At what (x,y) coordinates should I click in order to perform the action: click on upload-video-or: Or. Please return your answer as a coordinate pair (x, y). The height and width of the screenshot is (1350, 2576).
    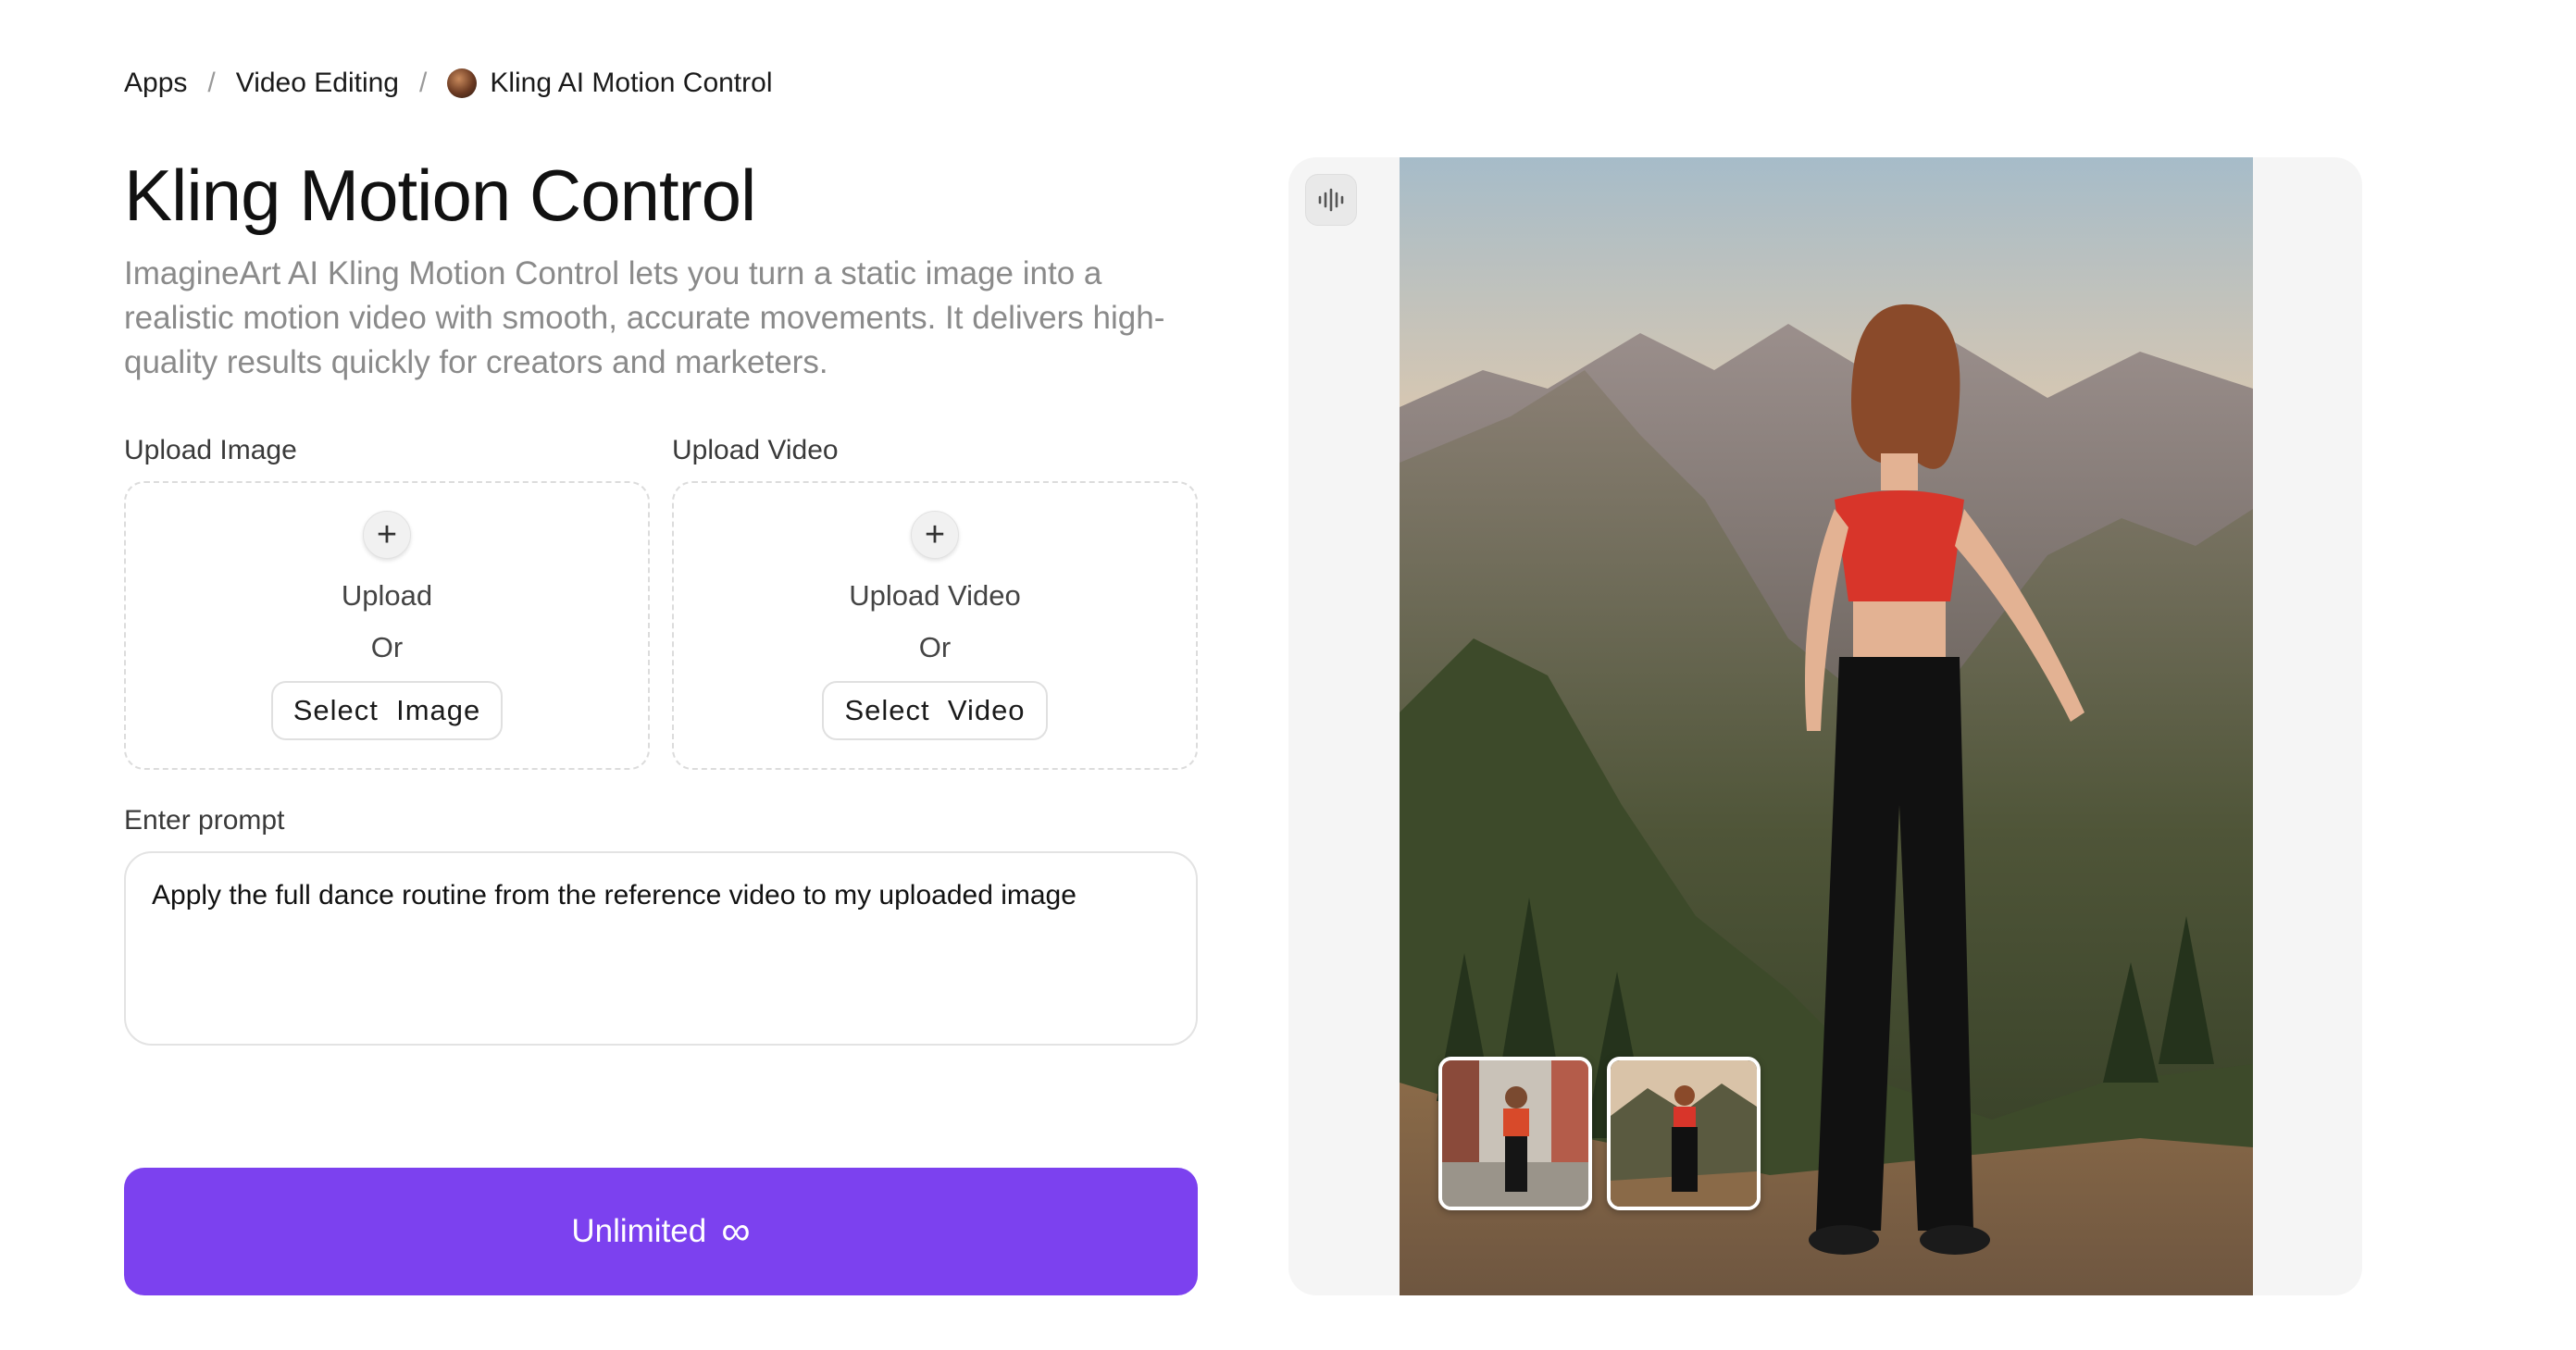
    Looking at the image, I should click on (935, 647).